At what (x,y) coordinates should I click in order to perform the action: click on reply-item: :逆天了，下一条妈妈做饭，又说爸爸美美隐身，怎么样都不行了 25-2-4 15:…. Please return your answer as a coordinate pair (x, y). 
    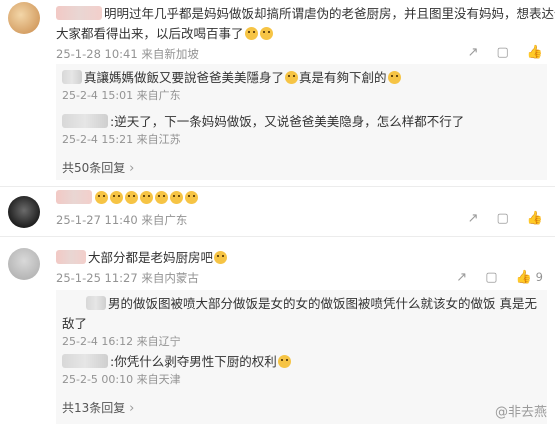
    Looking at the image, I should click on (301, 130).